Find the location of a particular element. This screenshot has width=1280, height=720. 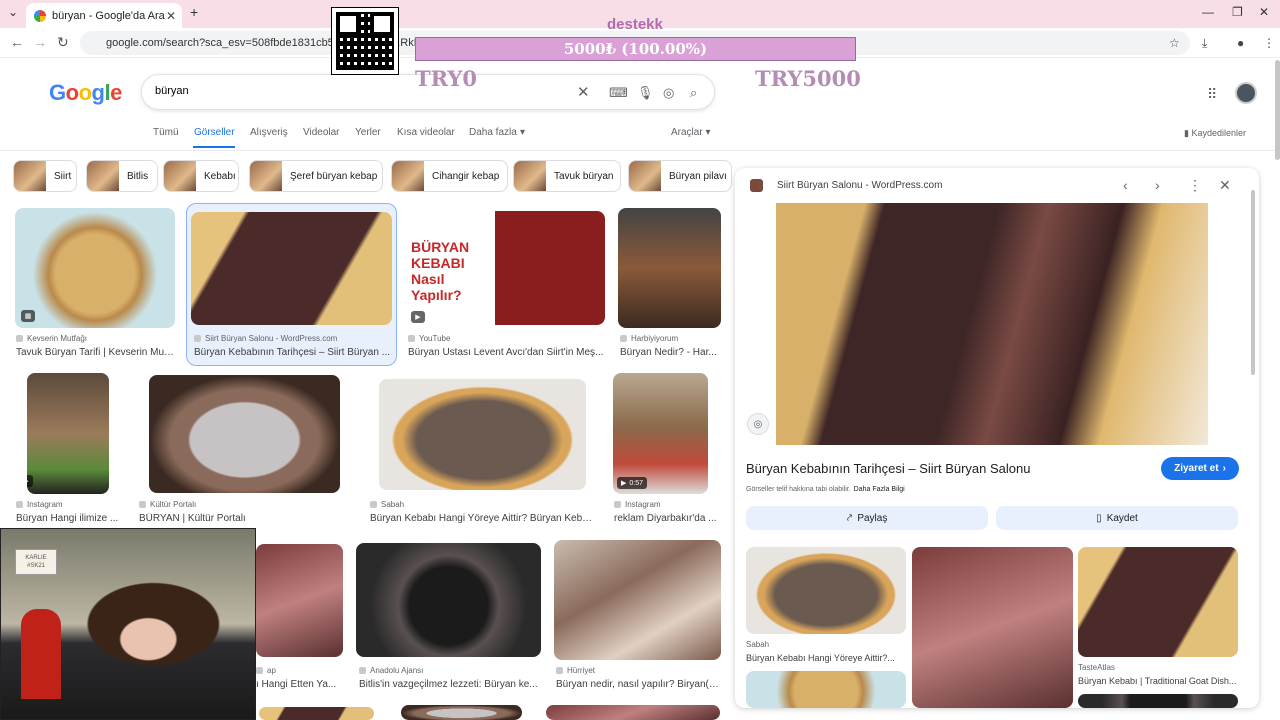

tab-short-videos: Kısa videolar is located at coordinates (426, 132).